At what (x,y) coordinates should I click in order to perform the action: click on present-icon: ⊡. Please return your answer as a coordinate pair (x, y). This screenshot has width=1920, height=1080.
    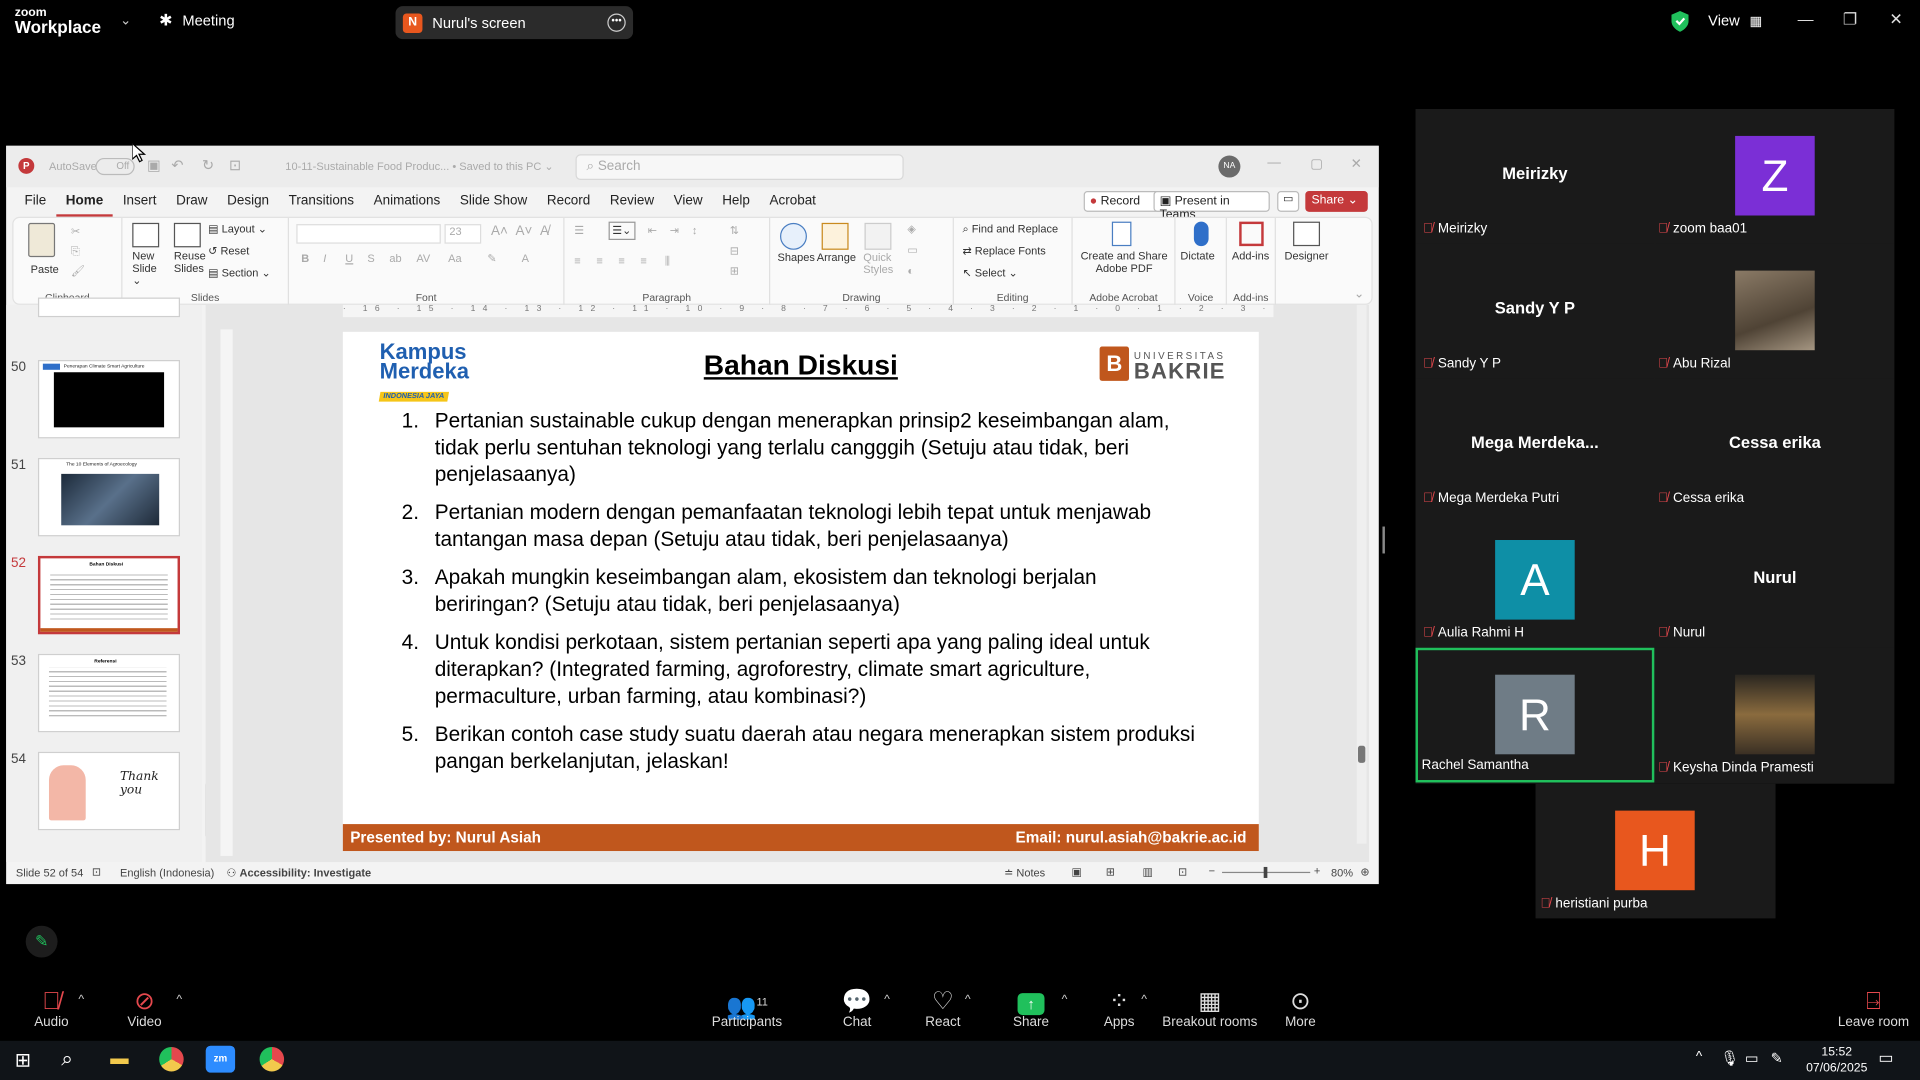
    Looking at the image, I should click on (235, 165).